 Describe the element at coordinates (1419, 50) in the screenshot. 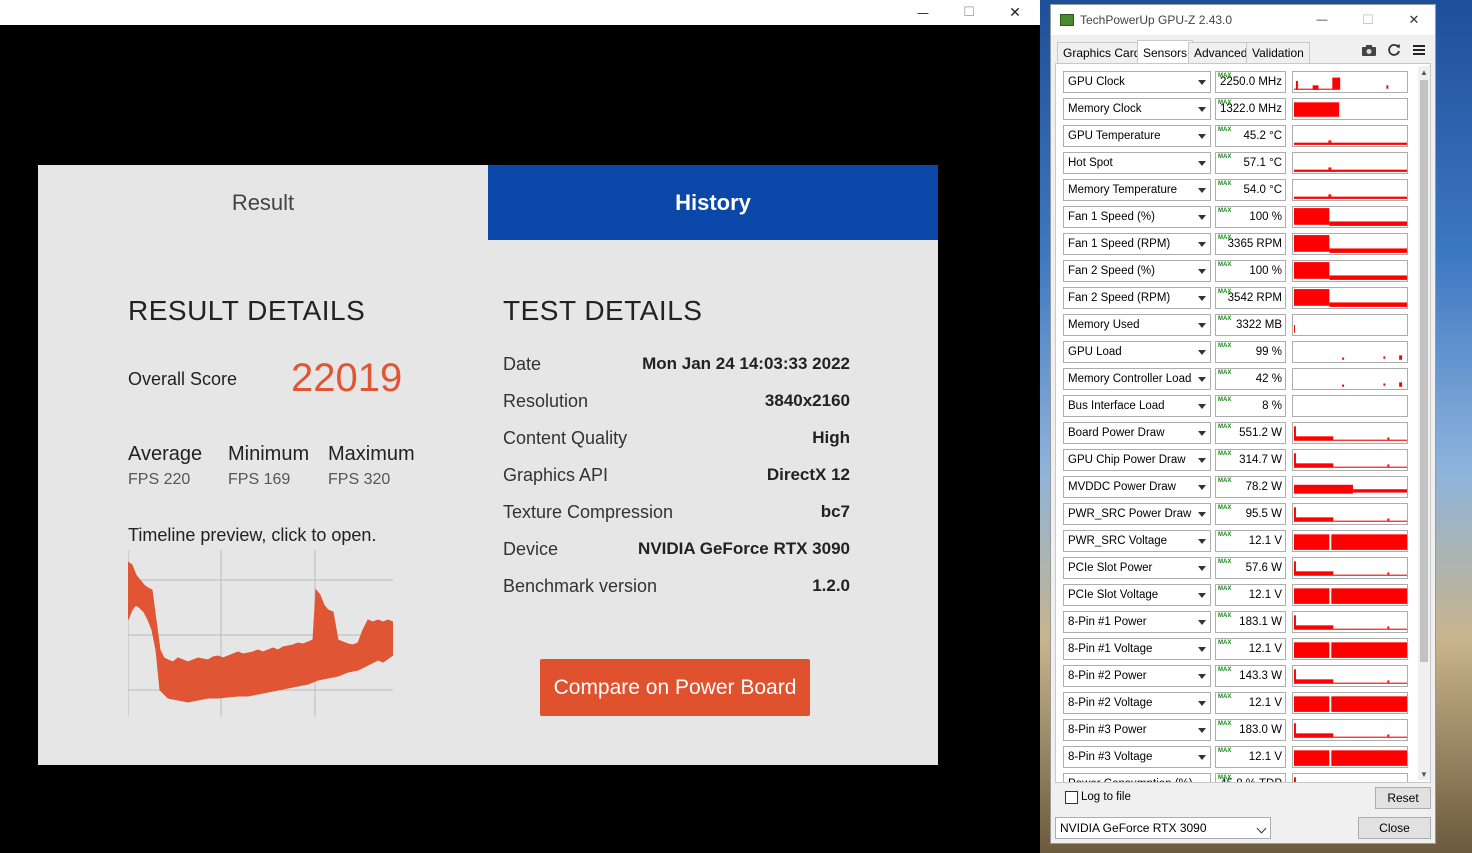

I see `menu-icon` at that location.